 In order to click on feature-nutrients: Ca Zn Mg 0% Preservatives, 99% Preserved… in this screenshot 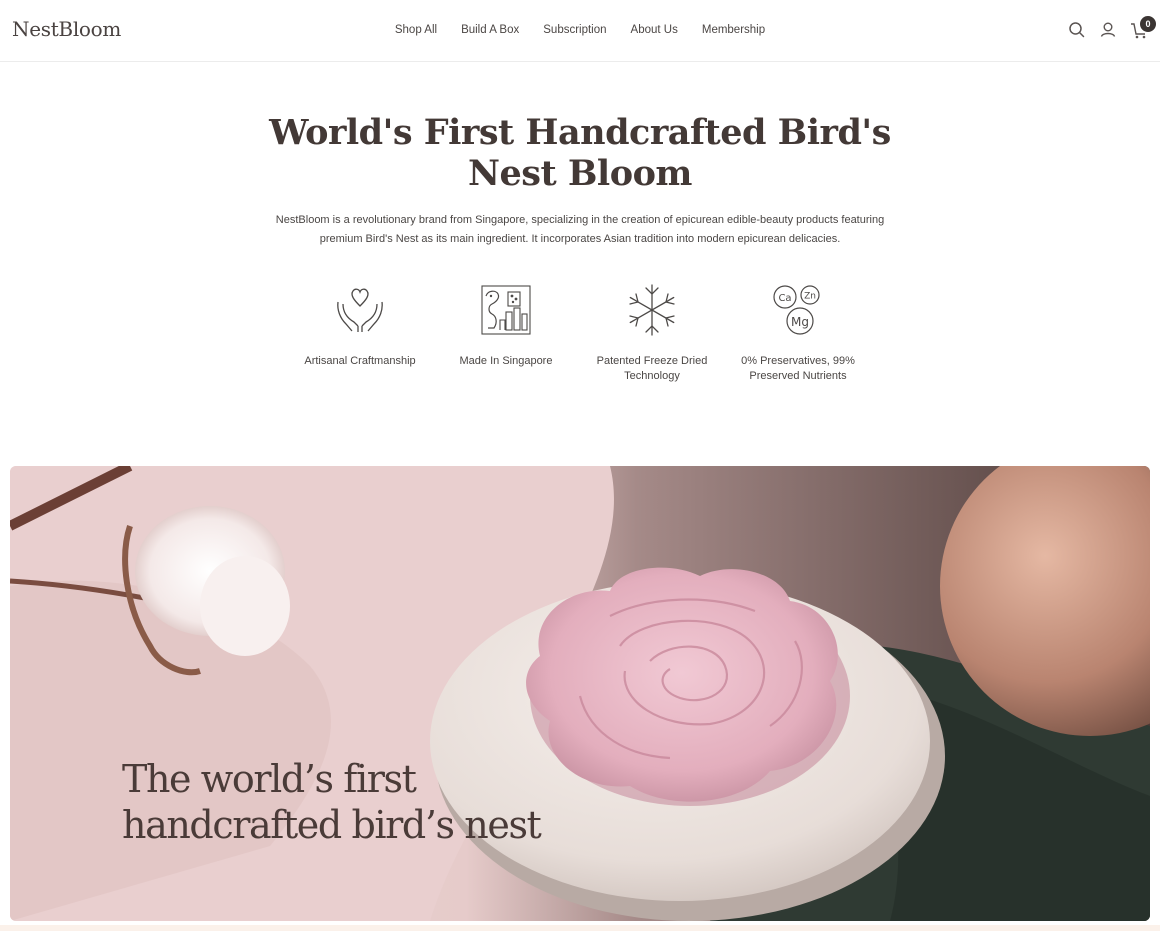, I will do `click(798, 332)`.